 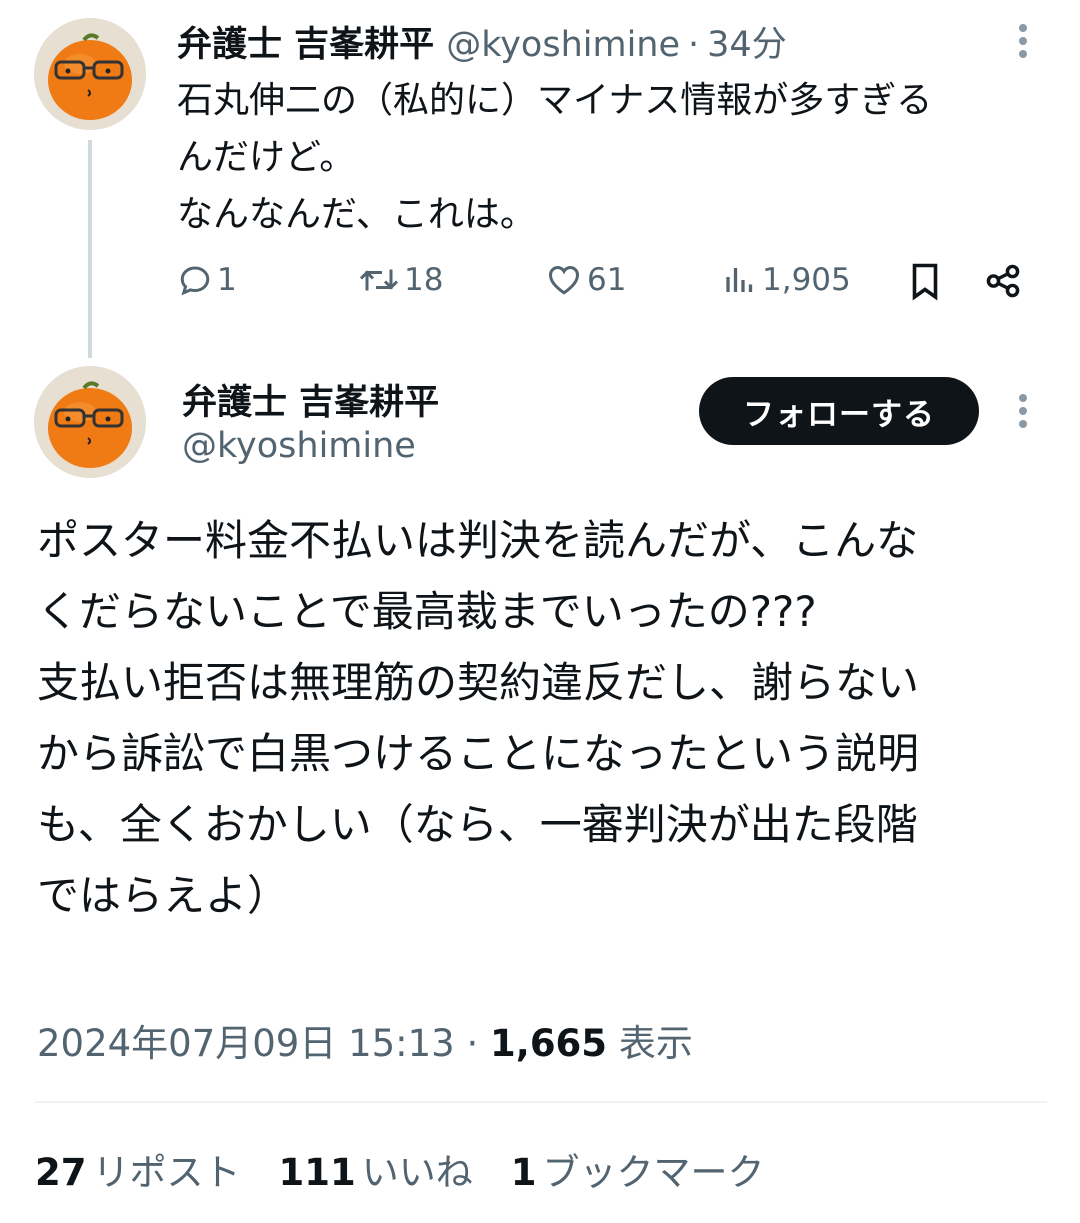 What do you see at coordinates (195, 281) in the screenshot?
I see `reply-icon` at bounding box center [195, 281].